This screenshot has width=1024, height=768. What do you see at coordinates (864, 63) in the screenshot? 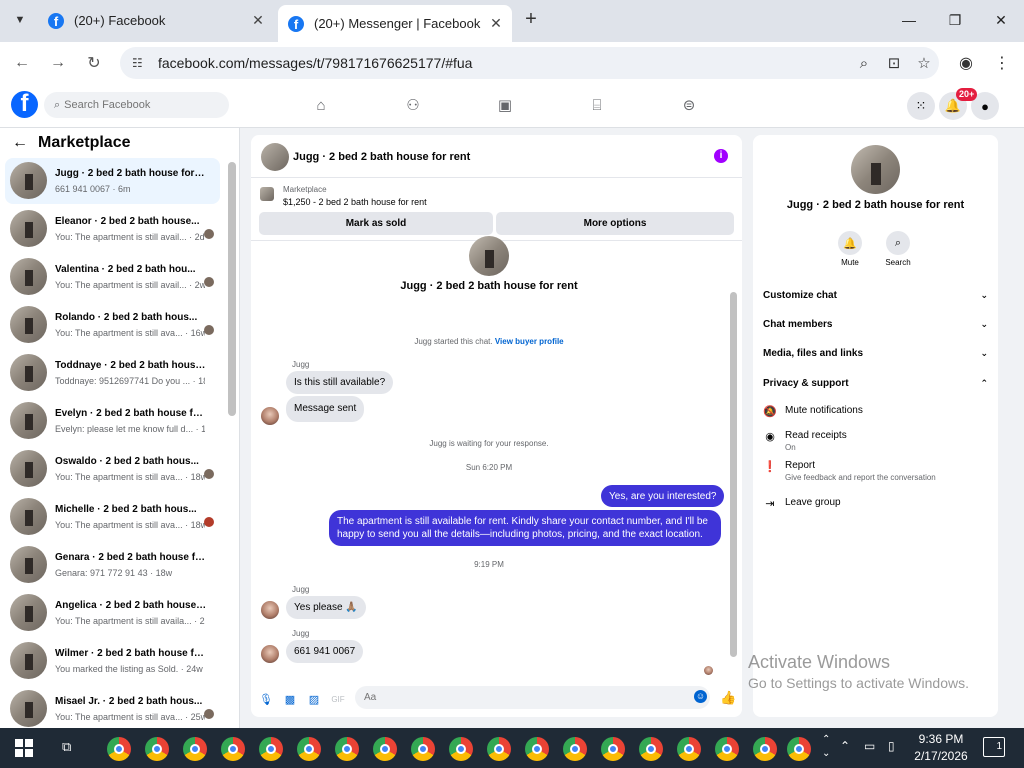
I see `zoom-icon: ⌕` at bounding box center [864, 63].